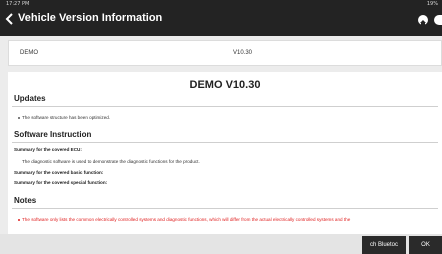 The height and width of the screenshot is (254, 442). What do you see at coordinates (221, 18) in the screenshot?
I see `top-bar: 17:27 PM 19% Vehicle Version Information` at bounding box center [221, 18].